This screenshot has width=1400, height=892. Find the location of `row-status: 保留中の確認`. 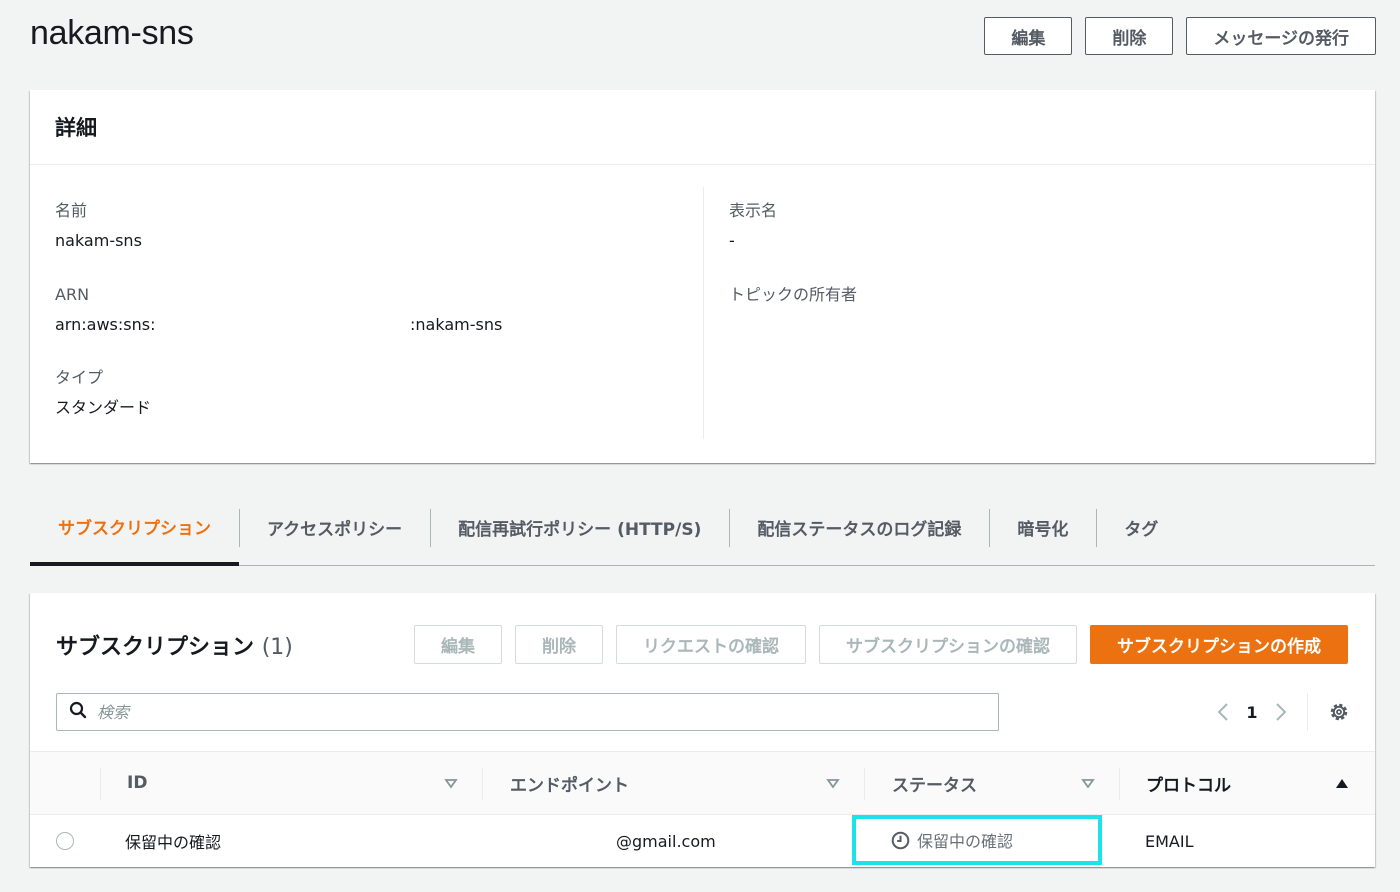

row-status: 保留中の確認 is located at coordinates (977, 840).